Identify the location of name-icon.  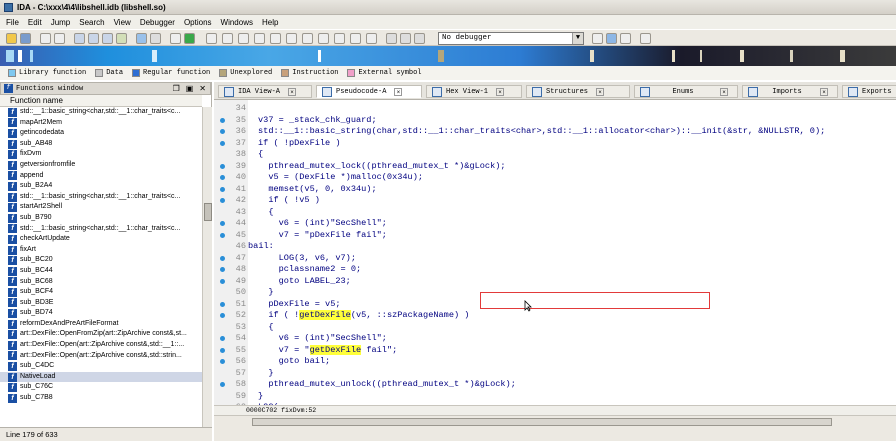
(291, 38).